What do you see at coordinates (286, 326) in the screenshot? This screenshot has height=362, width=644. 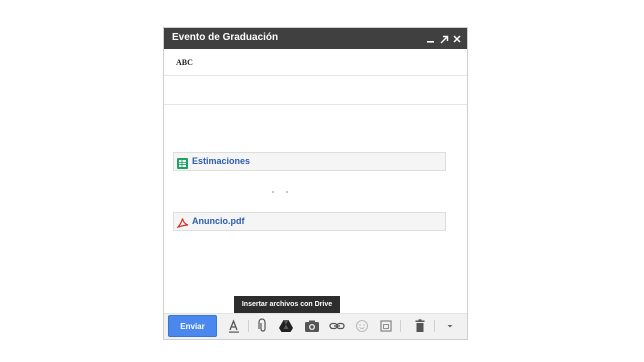 I see `drive-icon` at bounding box center [286, 326].